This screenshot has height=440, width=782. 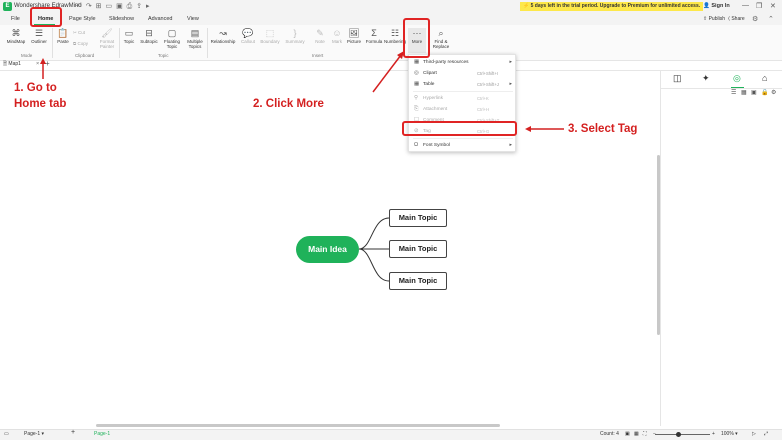 What do you see at coordinates (463, 98) in the screenshot?
I see `menu-item-hyperlink: ⚲ Hyperlink Ctrl+K` at bounding box center [463, 98].